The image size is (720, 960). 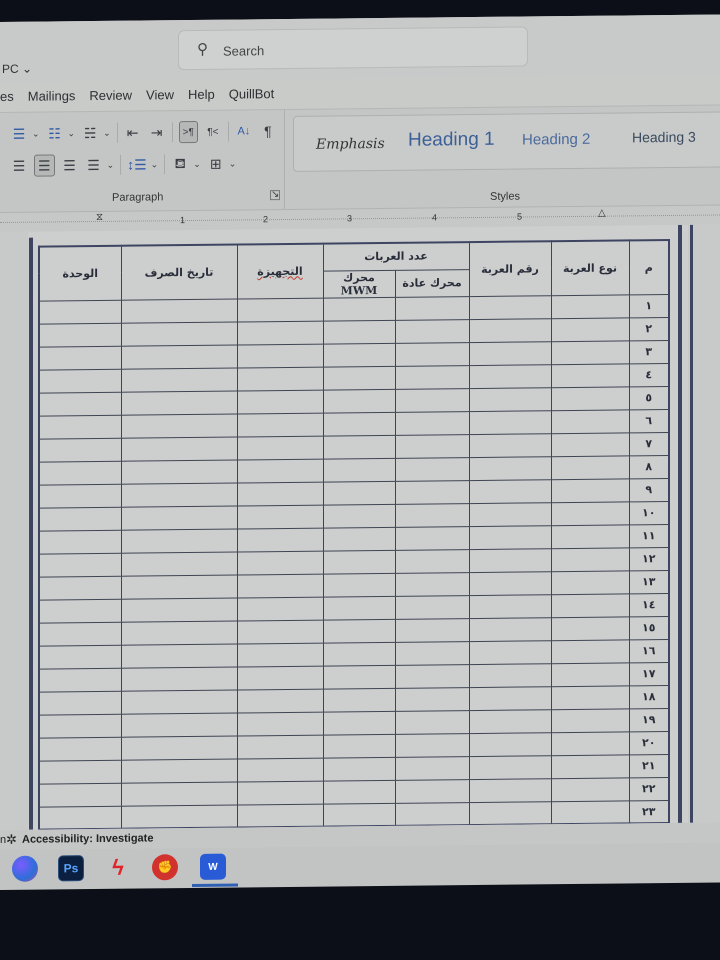 I want to click on align-right-icon: ☰, so click(x=70, y=165).